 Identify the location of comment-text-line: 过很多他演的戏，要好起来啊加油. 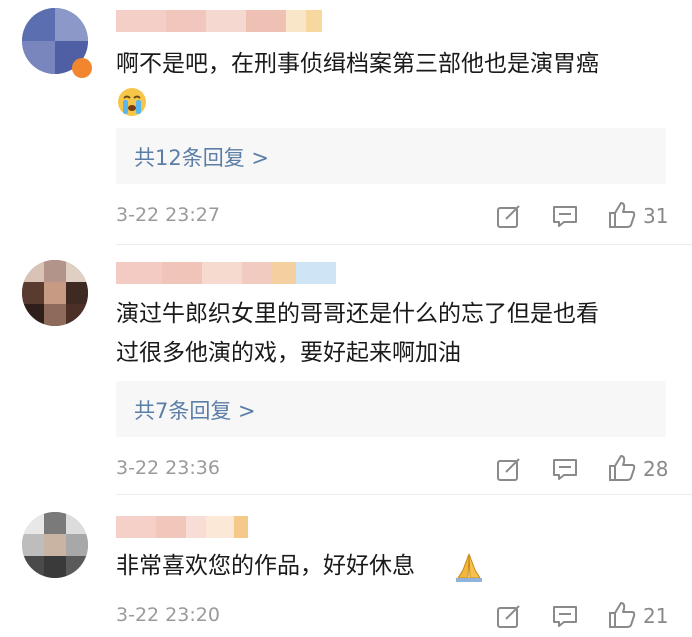
(288, 353).